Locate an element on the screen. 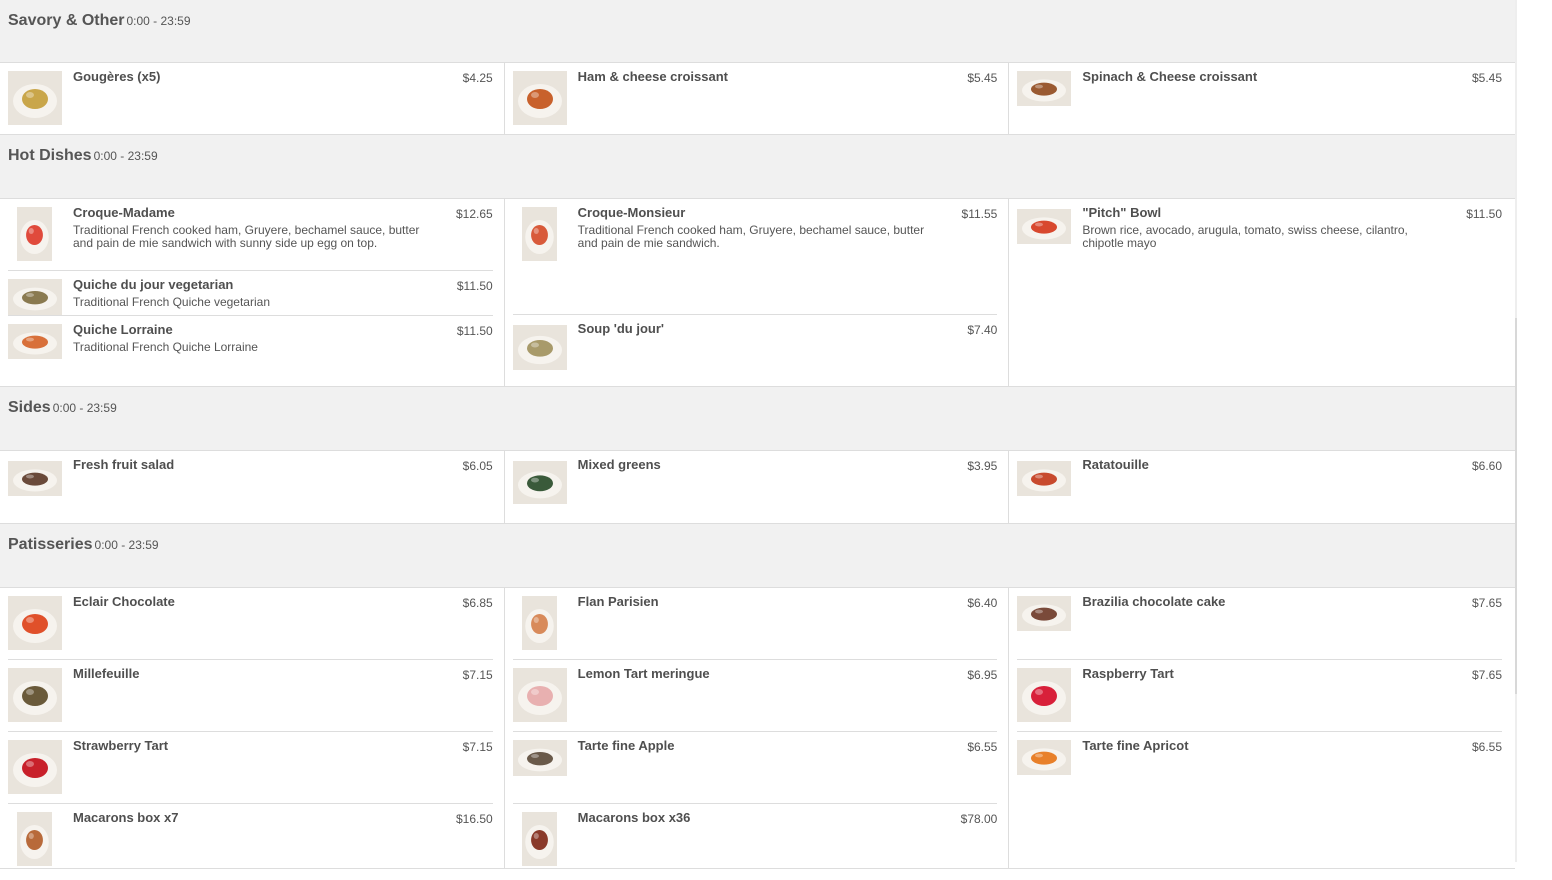  item-name: Croque-Madame is located at coordinates (248, 213).